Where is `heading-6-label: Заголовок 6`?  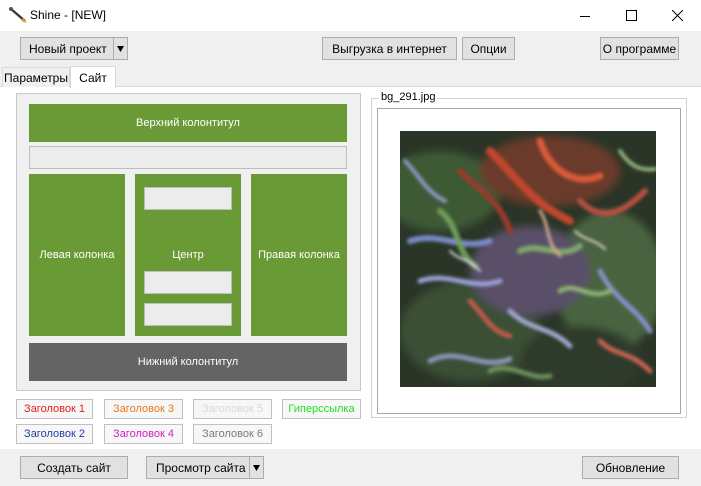 heading-6-label: Заголовок 6 is located at coordinates (232, 434).